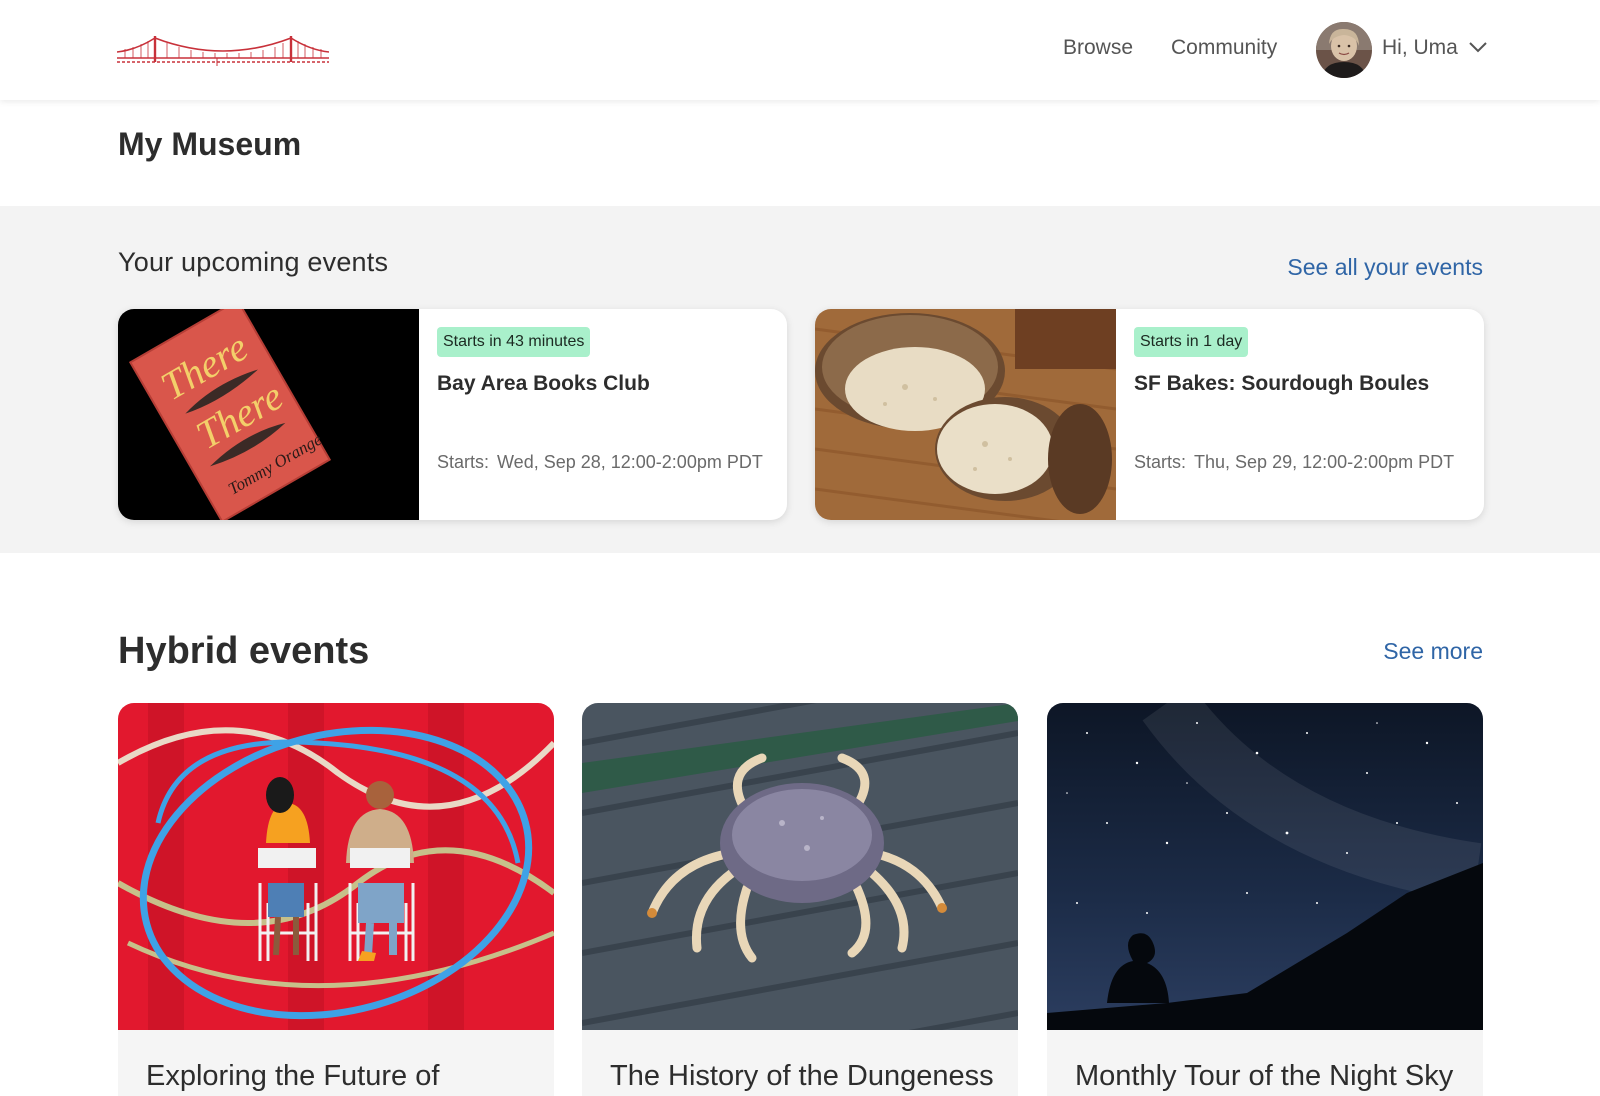 The width and height of the screenshot is (1600, 1096). What do you see at coordinates (336, 866) in the screenshot?
I see `illustration-image` at bounding box center [336, 866].